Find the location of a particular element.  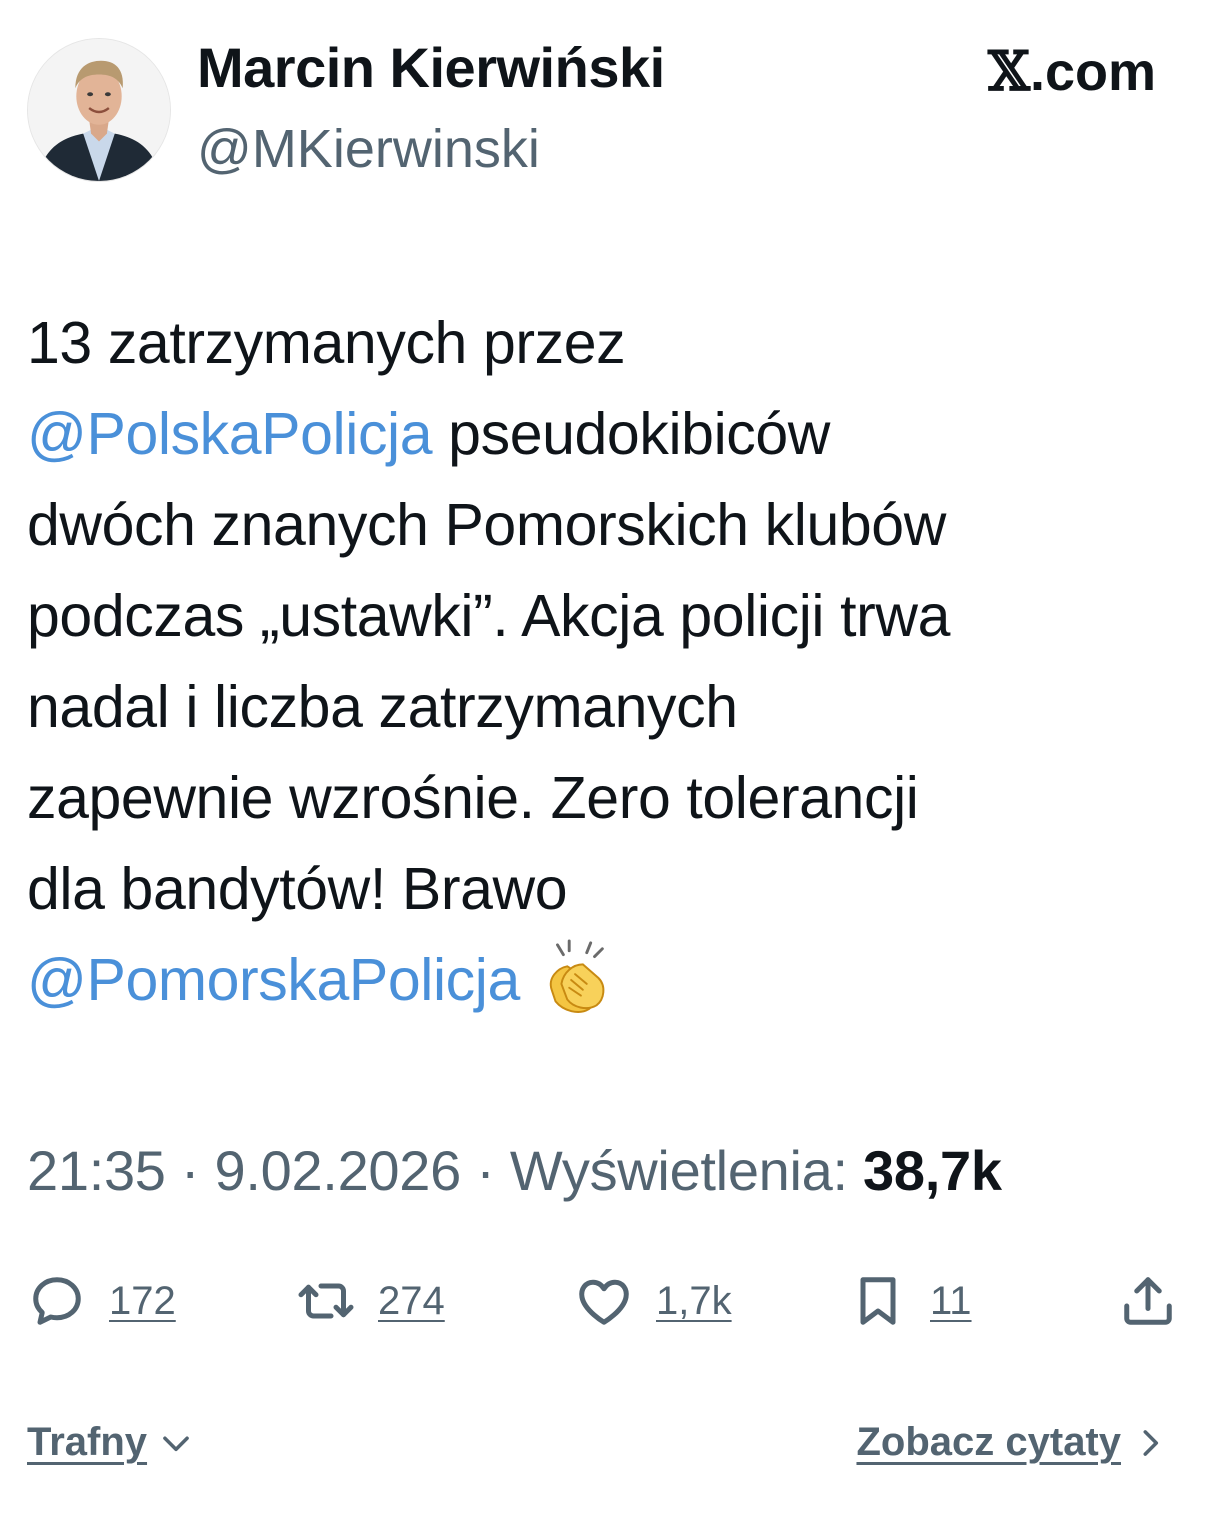

tweet-line: nadal i liczba zatrzymanych is located at coordinates (607, 707).